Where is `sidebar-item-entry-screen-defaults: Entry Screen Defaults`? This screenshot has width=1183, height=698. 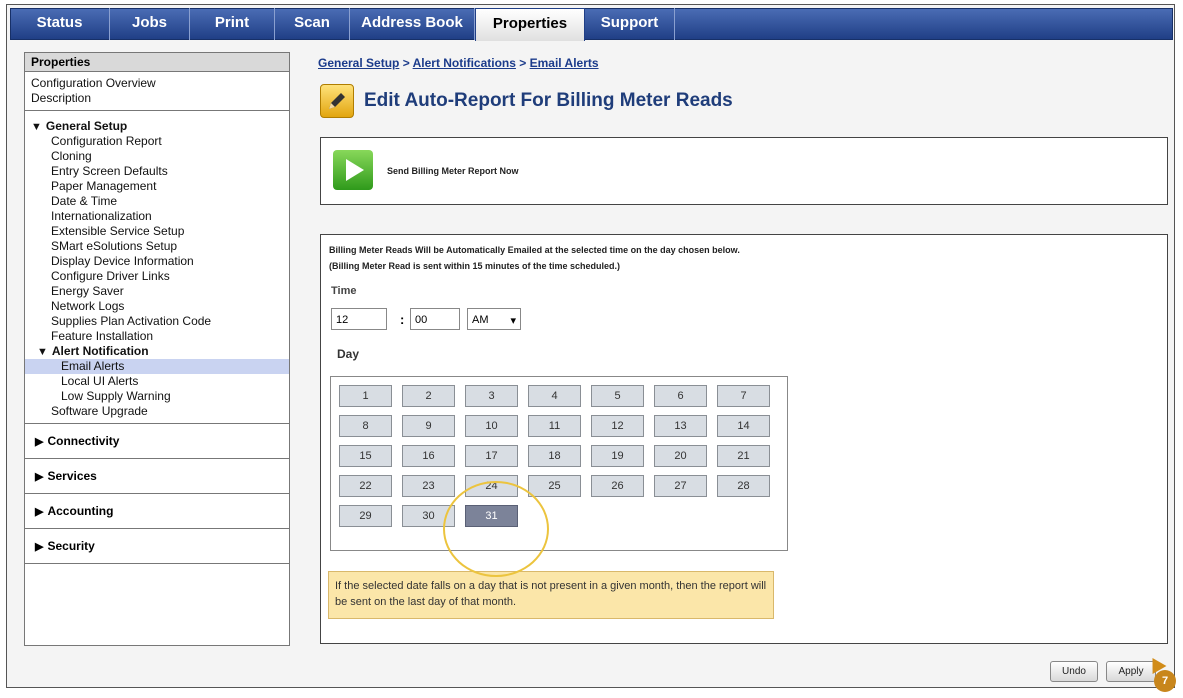
sidebar-item-entry-screen-defaults: Entry Screen Defaults is located at coordinates (160, 171).